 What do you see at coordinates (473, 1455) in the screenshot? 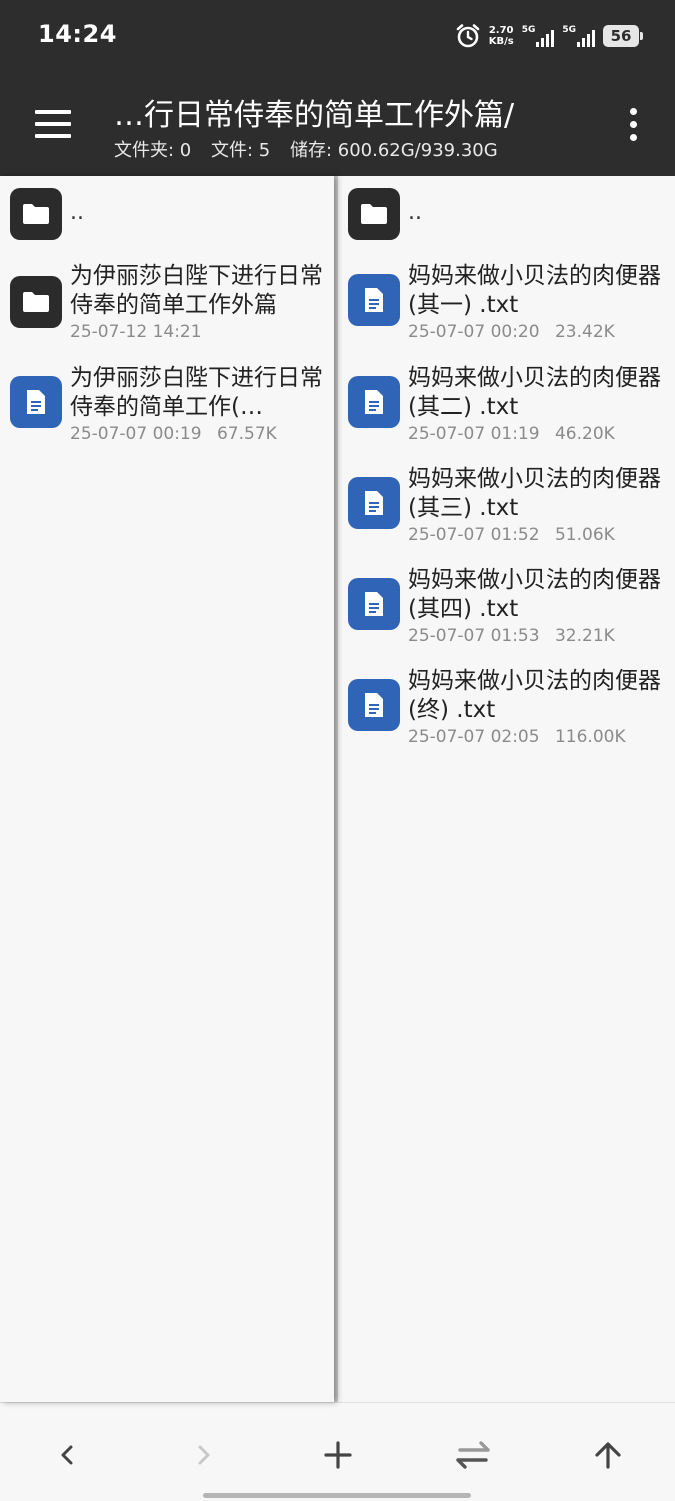
I see `swap-icon` at bounding box center [473, 1455].